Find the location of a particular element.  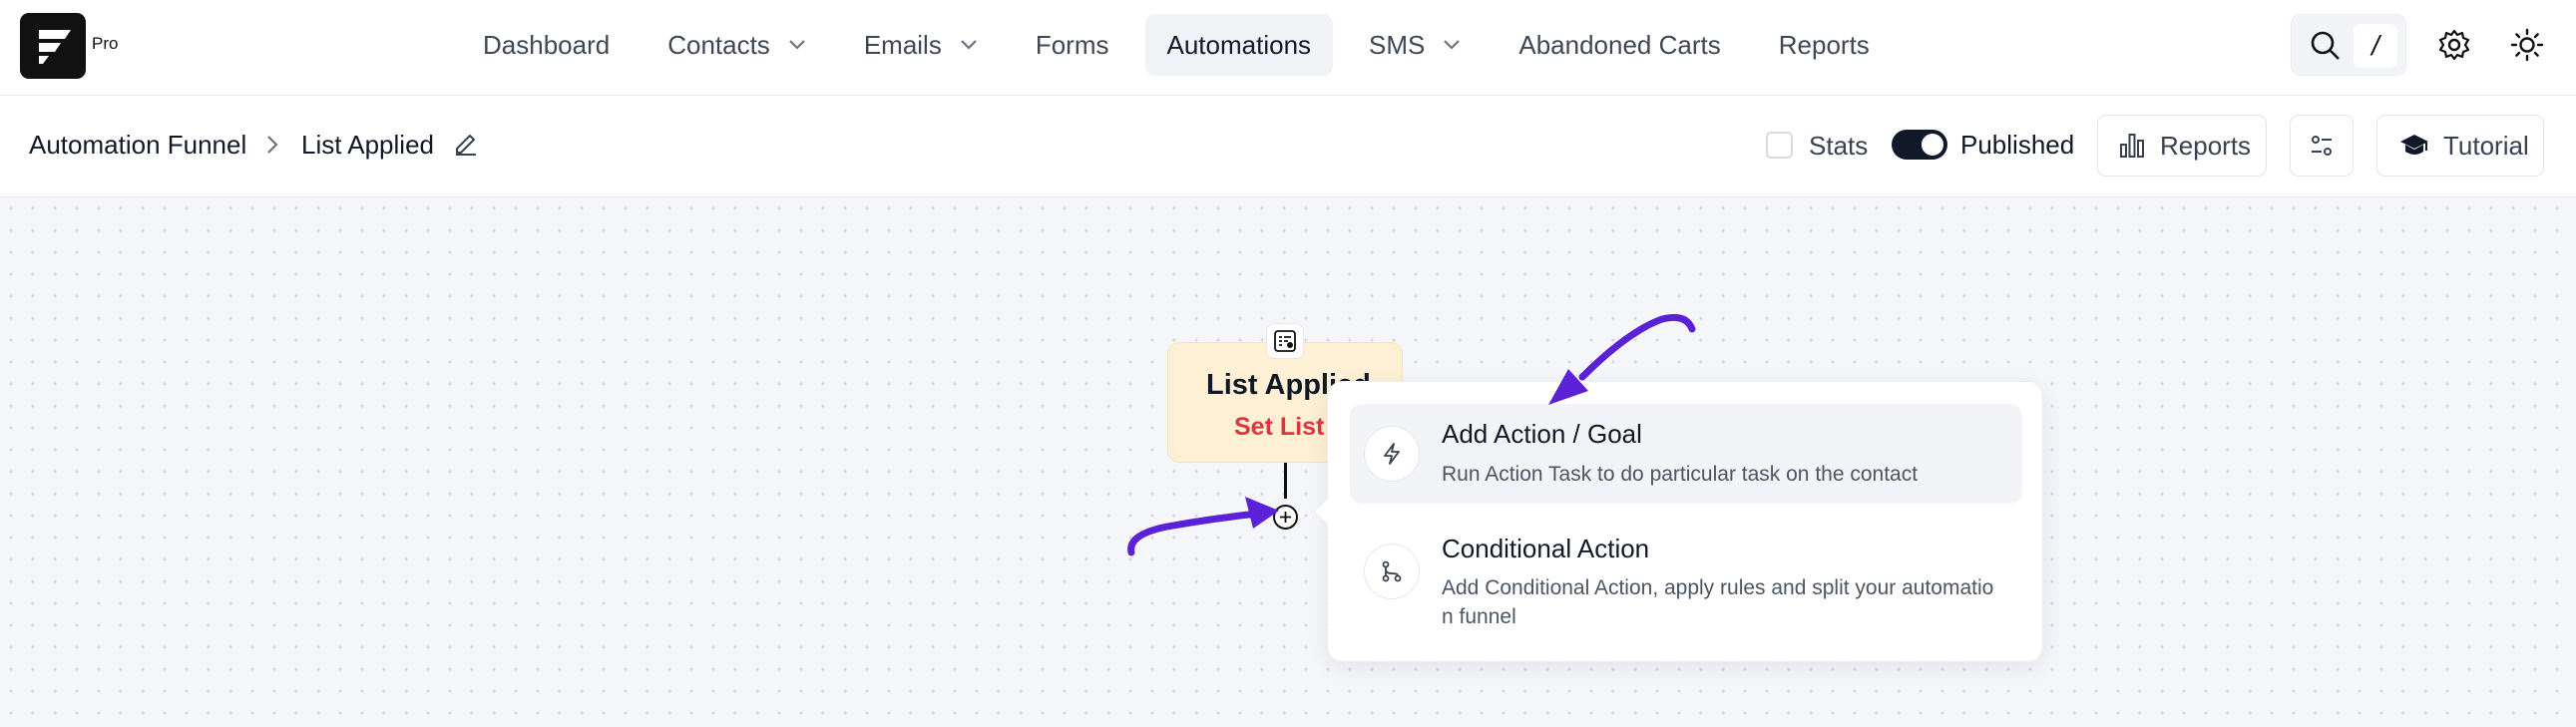

tutorial-button: Tutorial is located at coordinates (2460, 146).